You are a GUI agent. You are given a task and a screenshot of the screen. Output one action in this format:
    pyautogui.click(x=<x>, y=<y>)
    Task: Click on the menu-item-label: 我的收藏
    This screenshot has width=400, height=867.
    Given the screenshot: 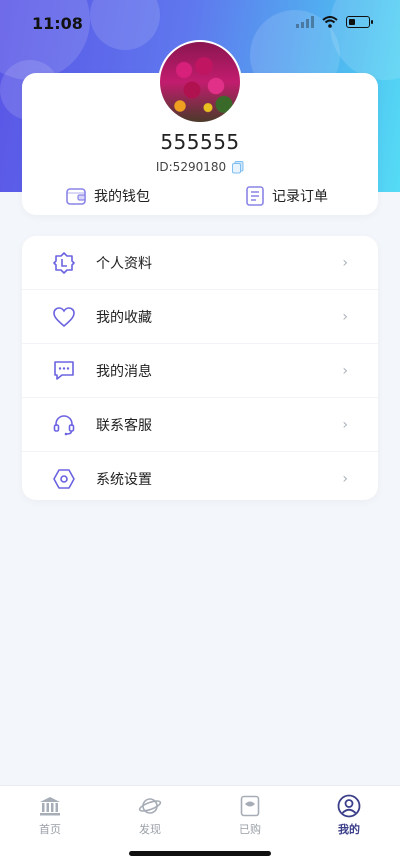 What is the action you would take?
    pyautogui.click(x=124, y=317)
    